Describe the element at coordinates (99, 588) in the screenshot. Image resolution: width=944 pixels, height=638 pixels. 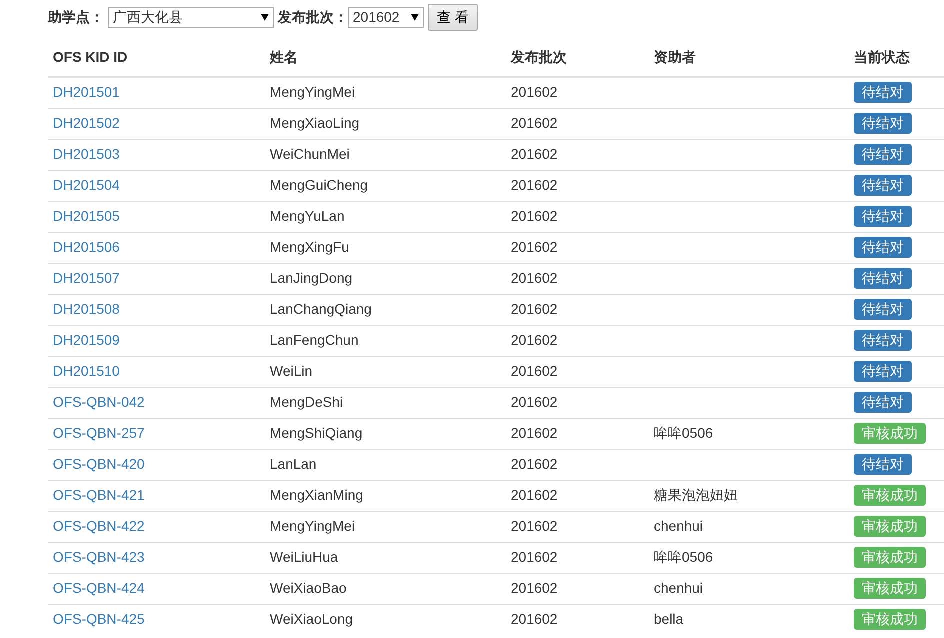
I see `kid-id-link: OFS-QBN-424` at that location.